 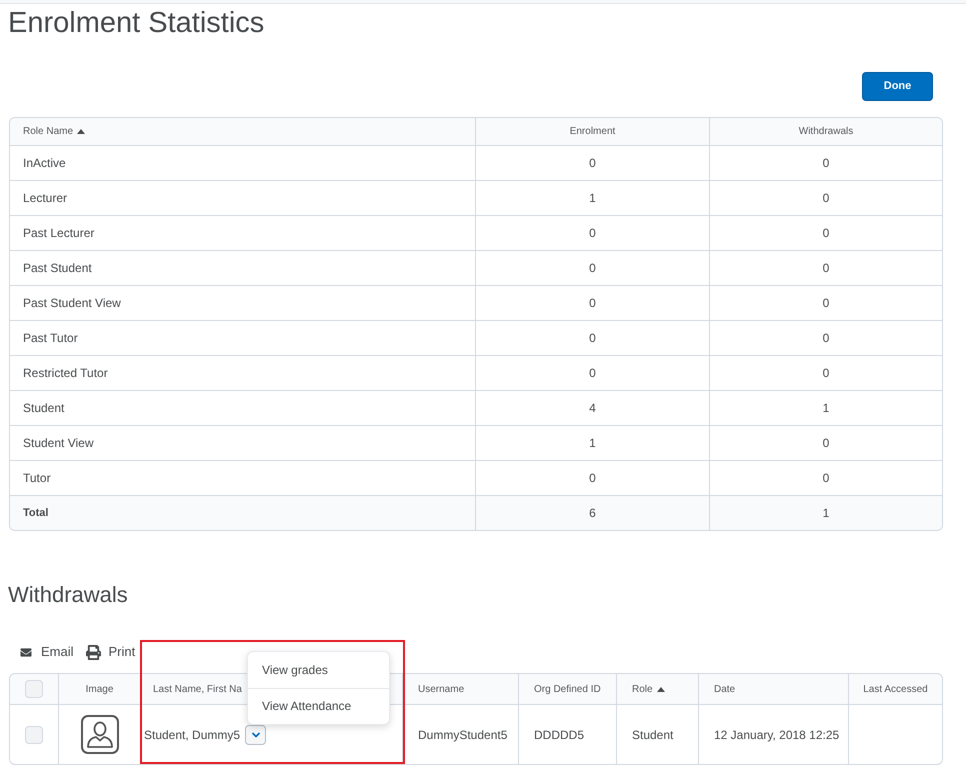 What do you see at coordinates (319, 706) in the screenshot?
I see `menu-item: View Attendance` at bounding box center [319, 706].